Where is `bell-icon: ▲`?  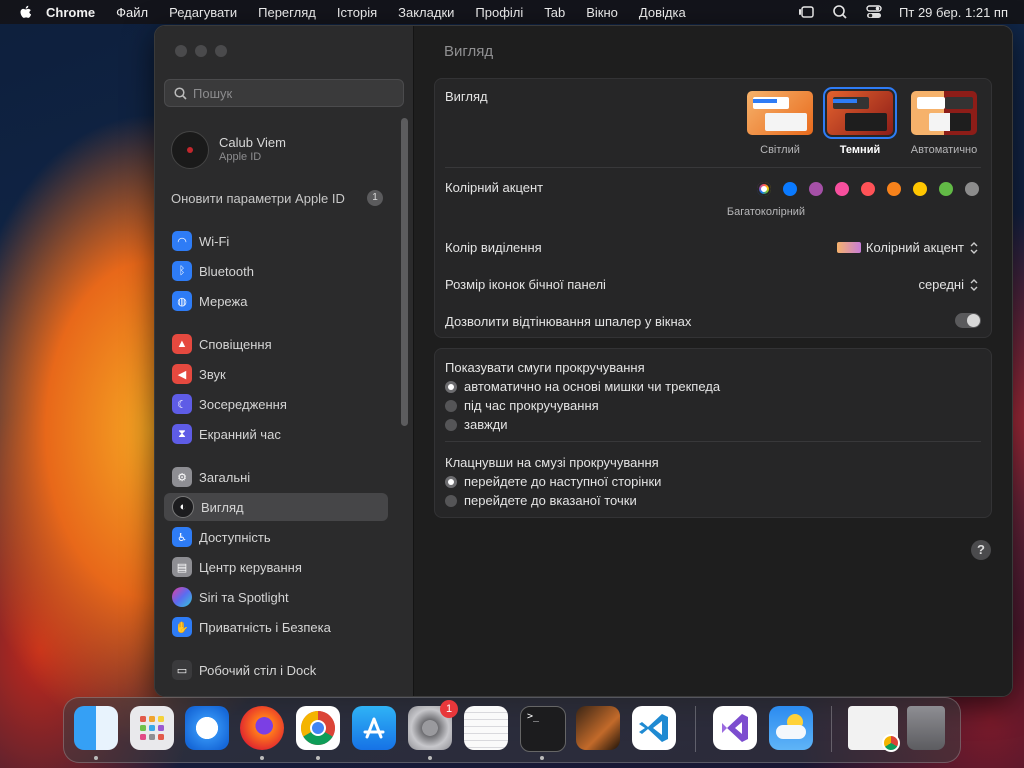
bell-icon: ▲ is located at coordinates (182, 344).